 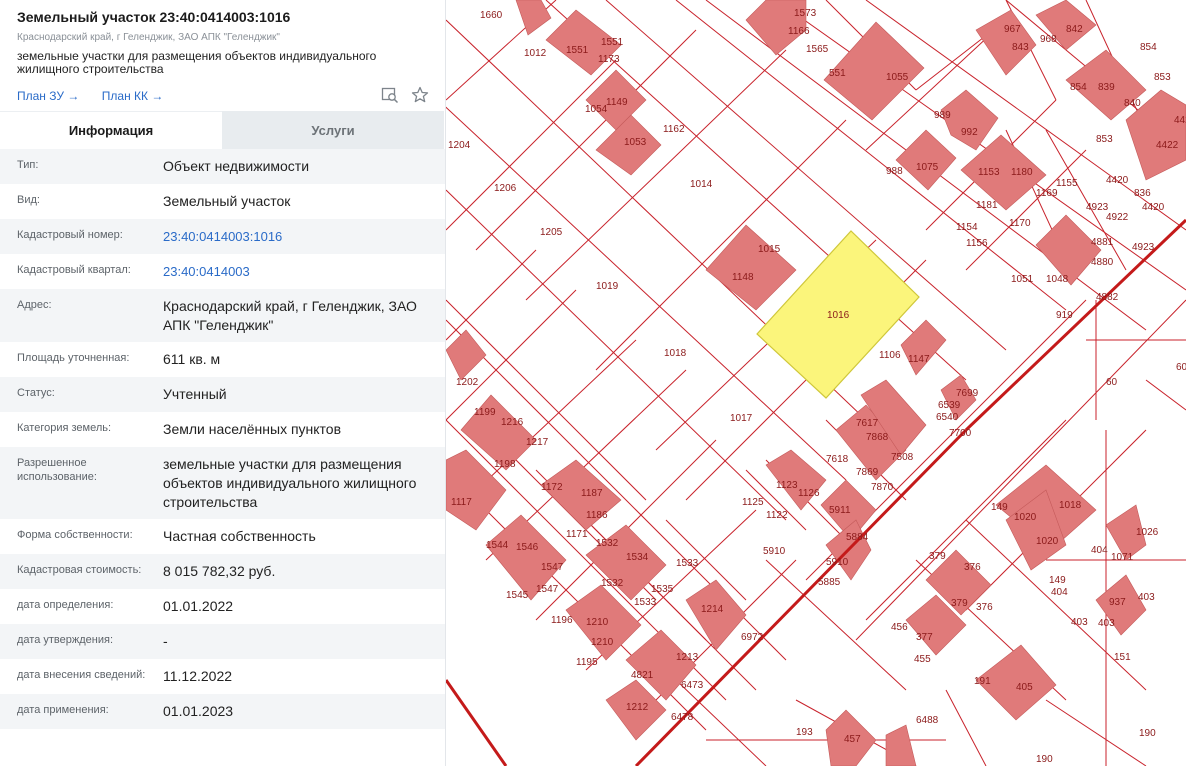 What do you see at coordinates (752, 637) in the screenshot?
I see `parcel-label: 6972` at bounding box center [752, 637].